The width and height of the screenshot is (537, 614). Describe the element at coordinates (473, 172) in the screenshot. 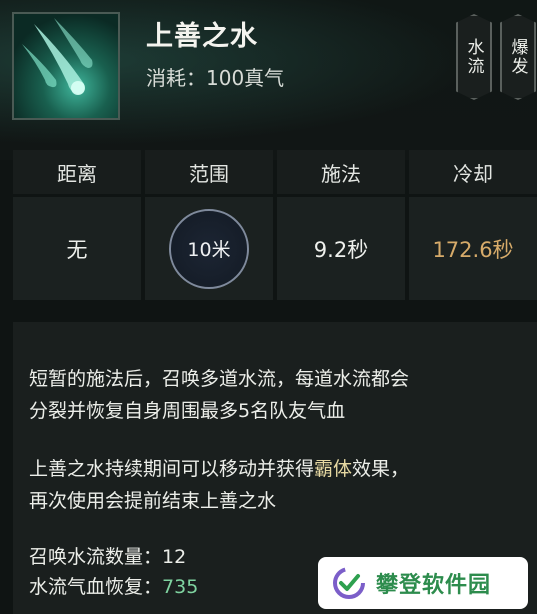

I see `stat-cooldown-label: 冷却` at that location.